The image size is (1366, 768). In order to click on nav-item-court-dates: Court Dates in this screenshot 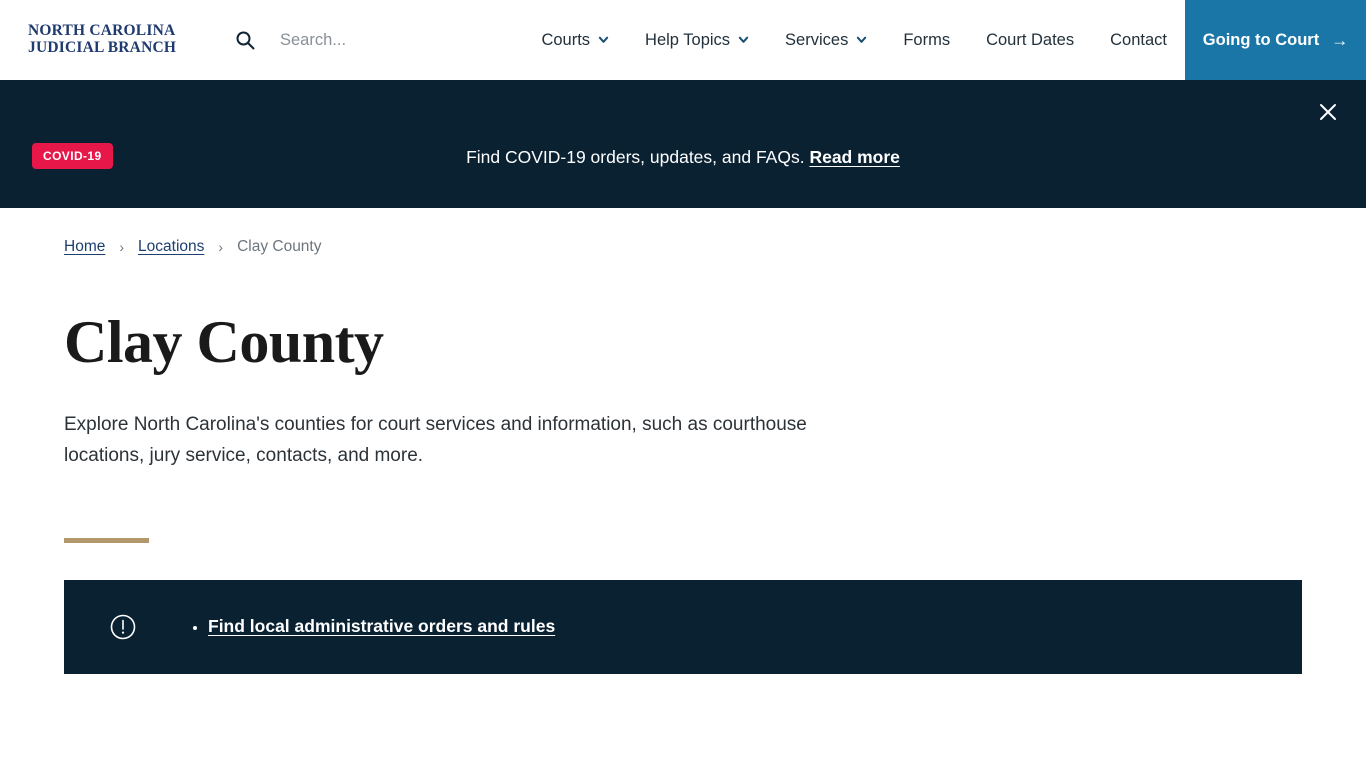, I will do `click(1030, 40)`.